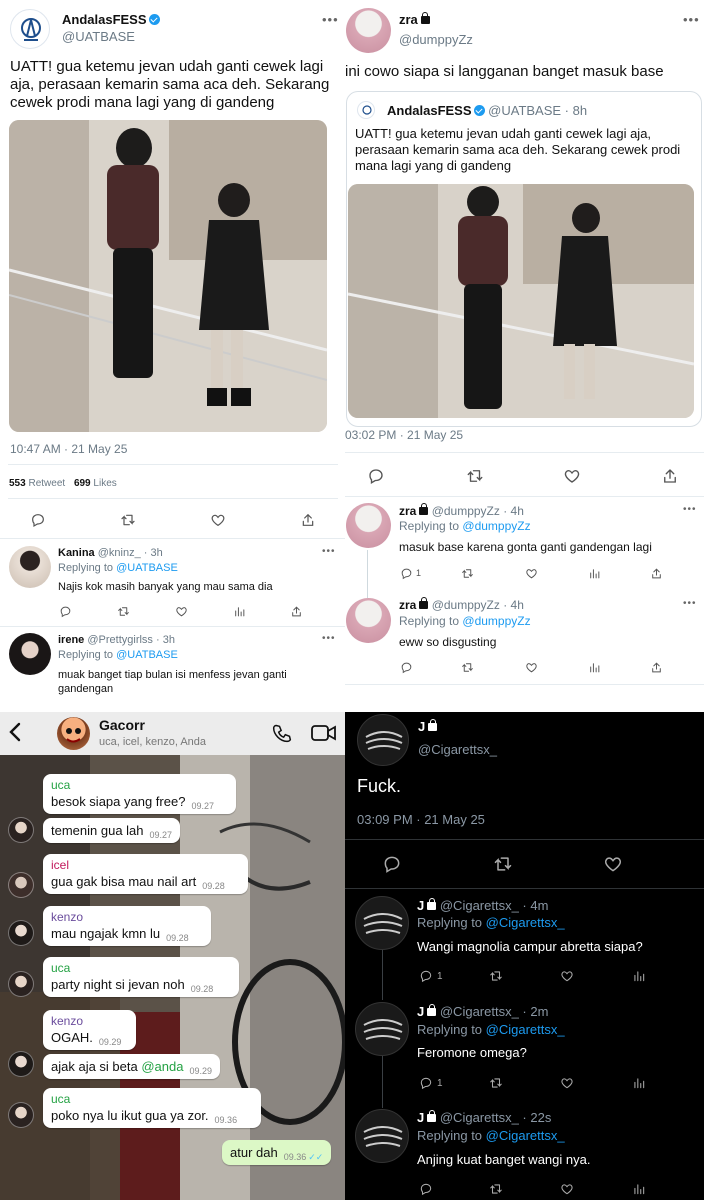 The image size is (704, 1200). What do you see at coordinates (495, 1117) in the screenshot?
I see `reply-handle: @Cigarettsx_ · 22s` at bounding box center [495, 1117].